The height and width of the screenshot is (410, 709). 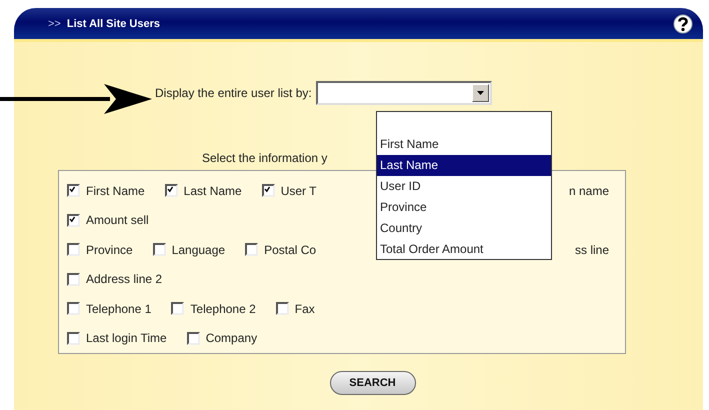 What do you see at coordinates (54, 24) in the screenshot?
I see `chevron-prefix: >>` at bounding box center [54, 24].